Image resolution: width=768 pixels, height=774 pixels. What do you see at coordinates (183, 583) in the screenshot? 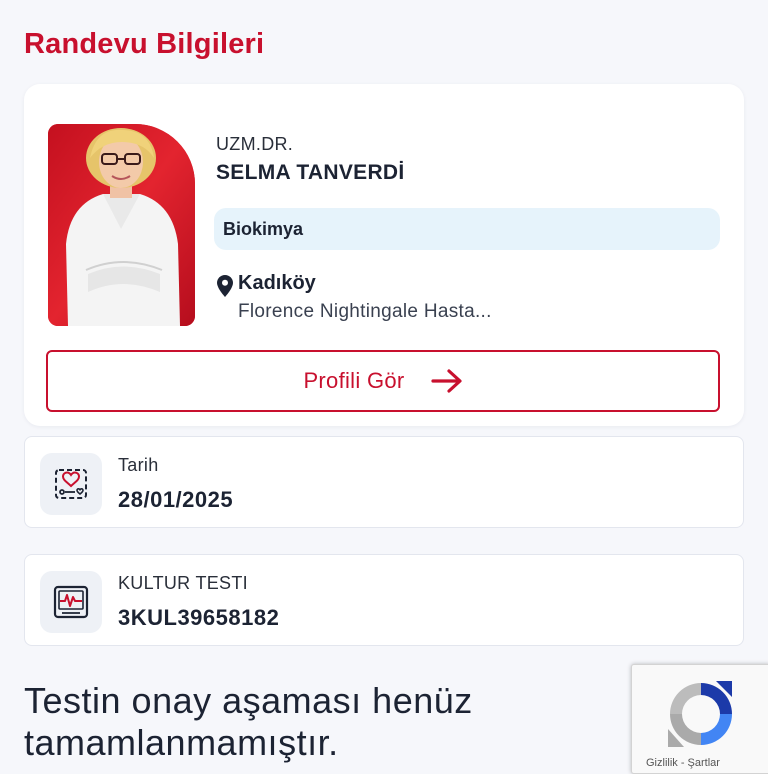
I see `test-type-label: KULTUR TESTI` at bounding box center [183, 583].